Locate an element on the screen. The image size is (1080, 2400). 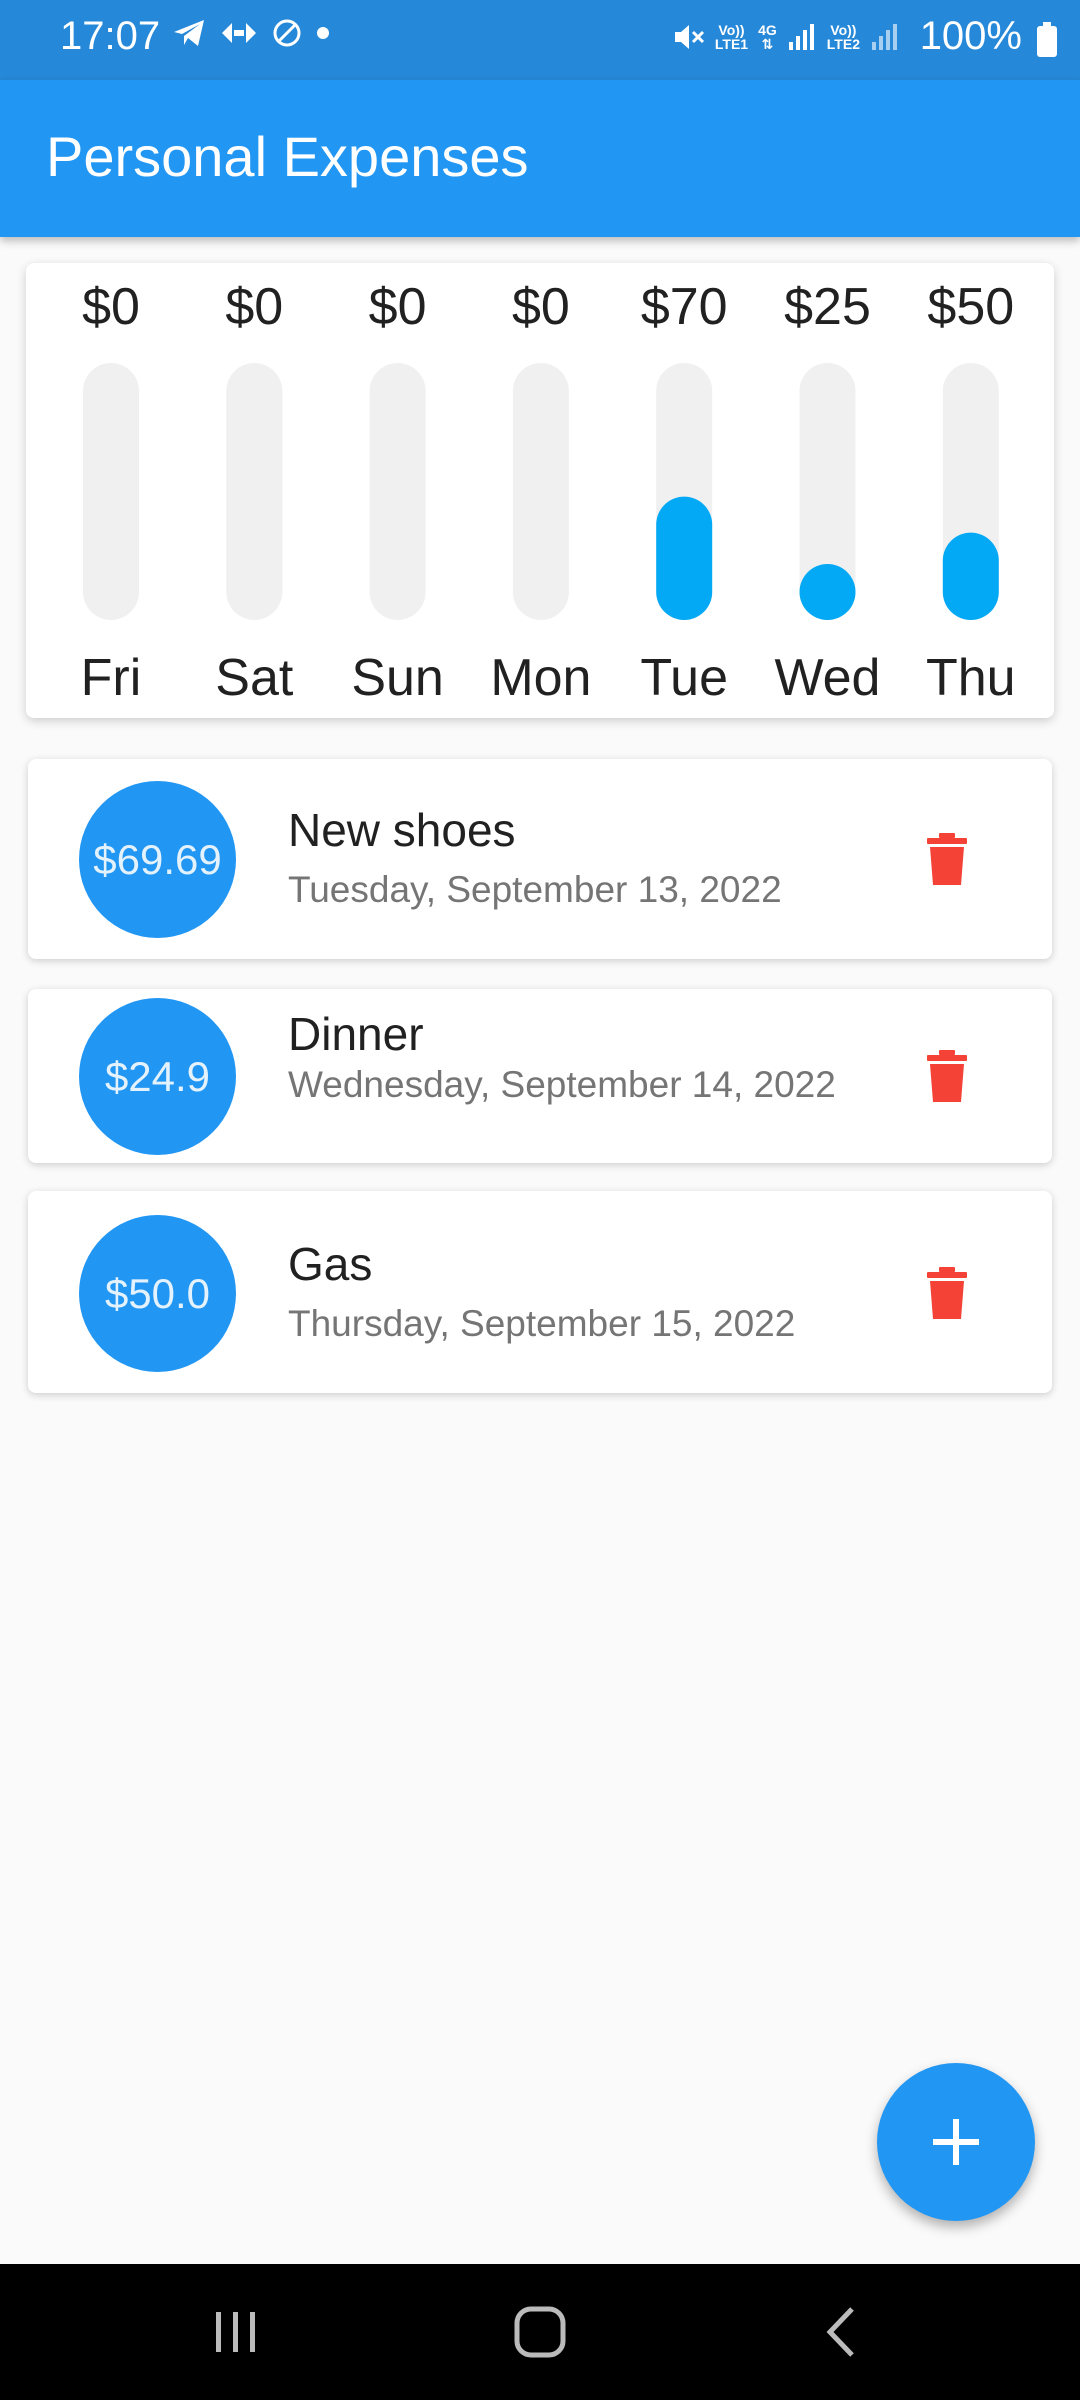
transaction-date: Thursday, September 15, 2022 is located at coordinates (542, 1323).